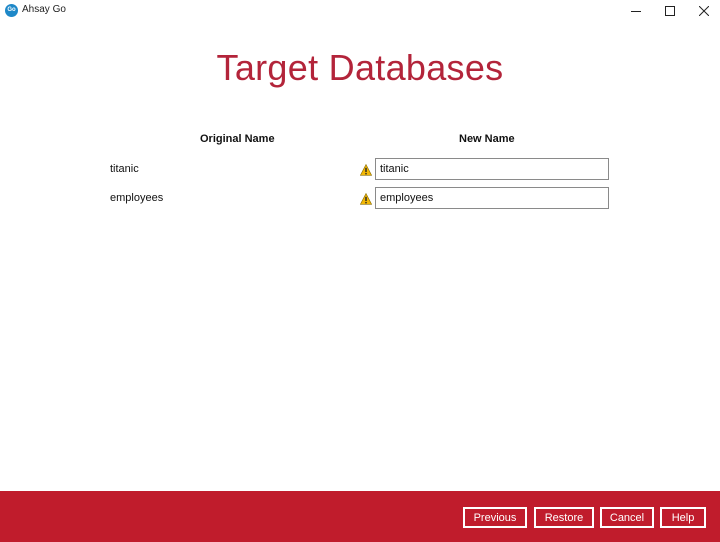 Image resolution: width=720 pixels, height=542 pixels. Describe the element at coordinates (627, 517) in the screenshot. I see `cancel-button: Cancel` at that location.